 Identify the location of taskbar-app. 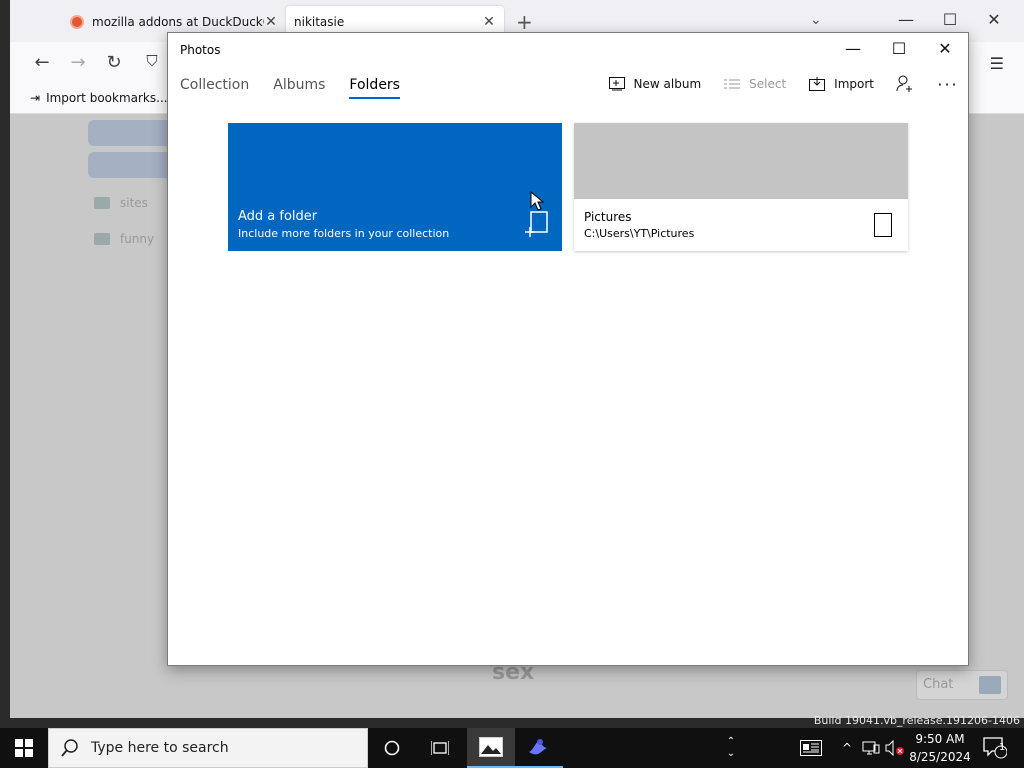
(539, 748).